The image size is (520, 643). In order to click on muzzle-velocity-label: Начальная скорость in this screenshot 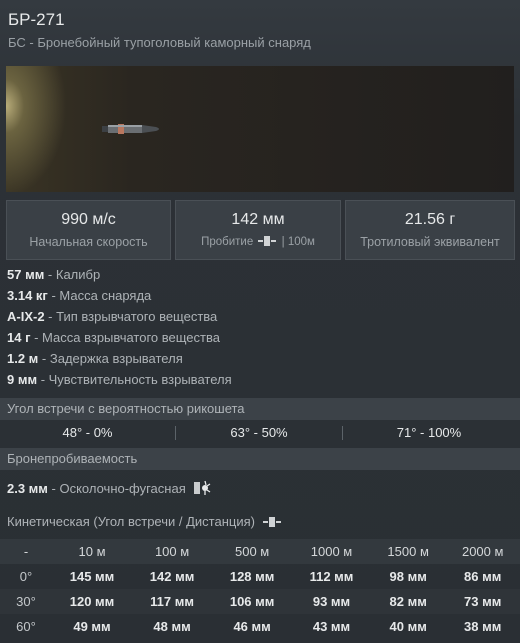, I will do `click(88, 242)`.